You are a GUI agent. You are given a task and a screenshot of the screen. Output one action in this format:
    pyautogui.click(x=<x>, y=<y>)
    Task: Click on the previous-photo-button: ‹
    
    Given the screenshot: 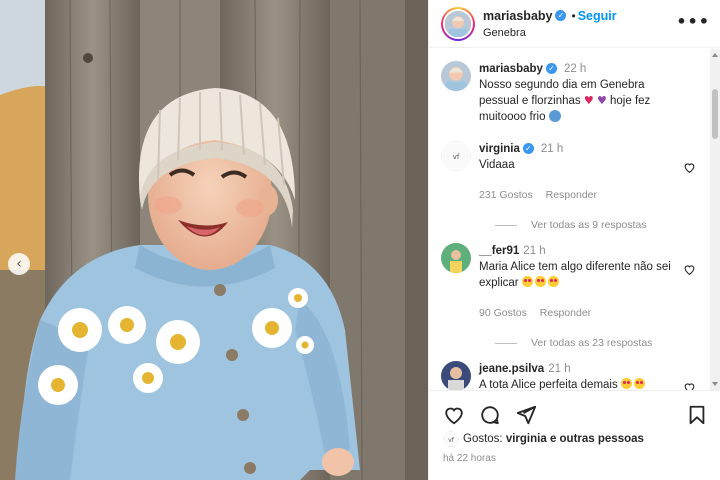 What is the action you would take?
    pyautogui.click(x=19, y=264)
    